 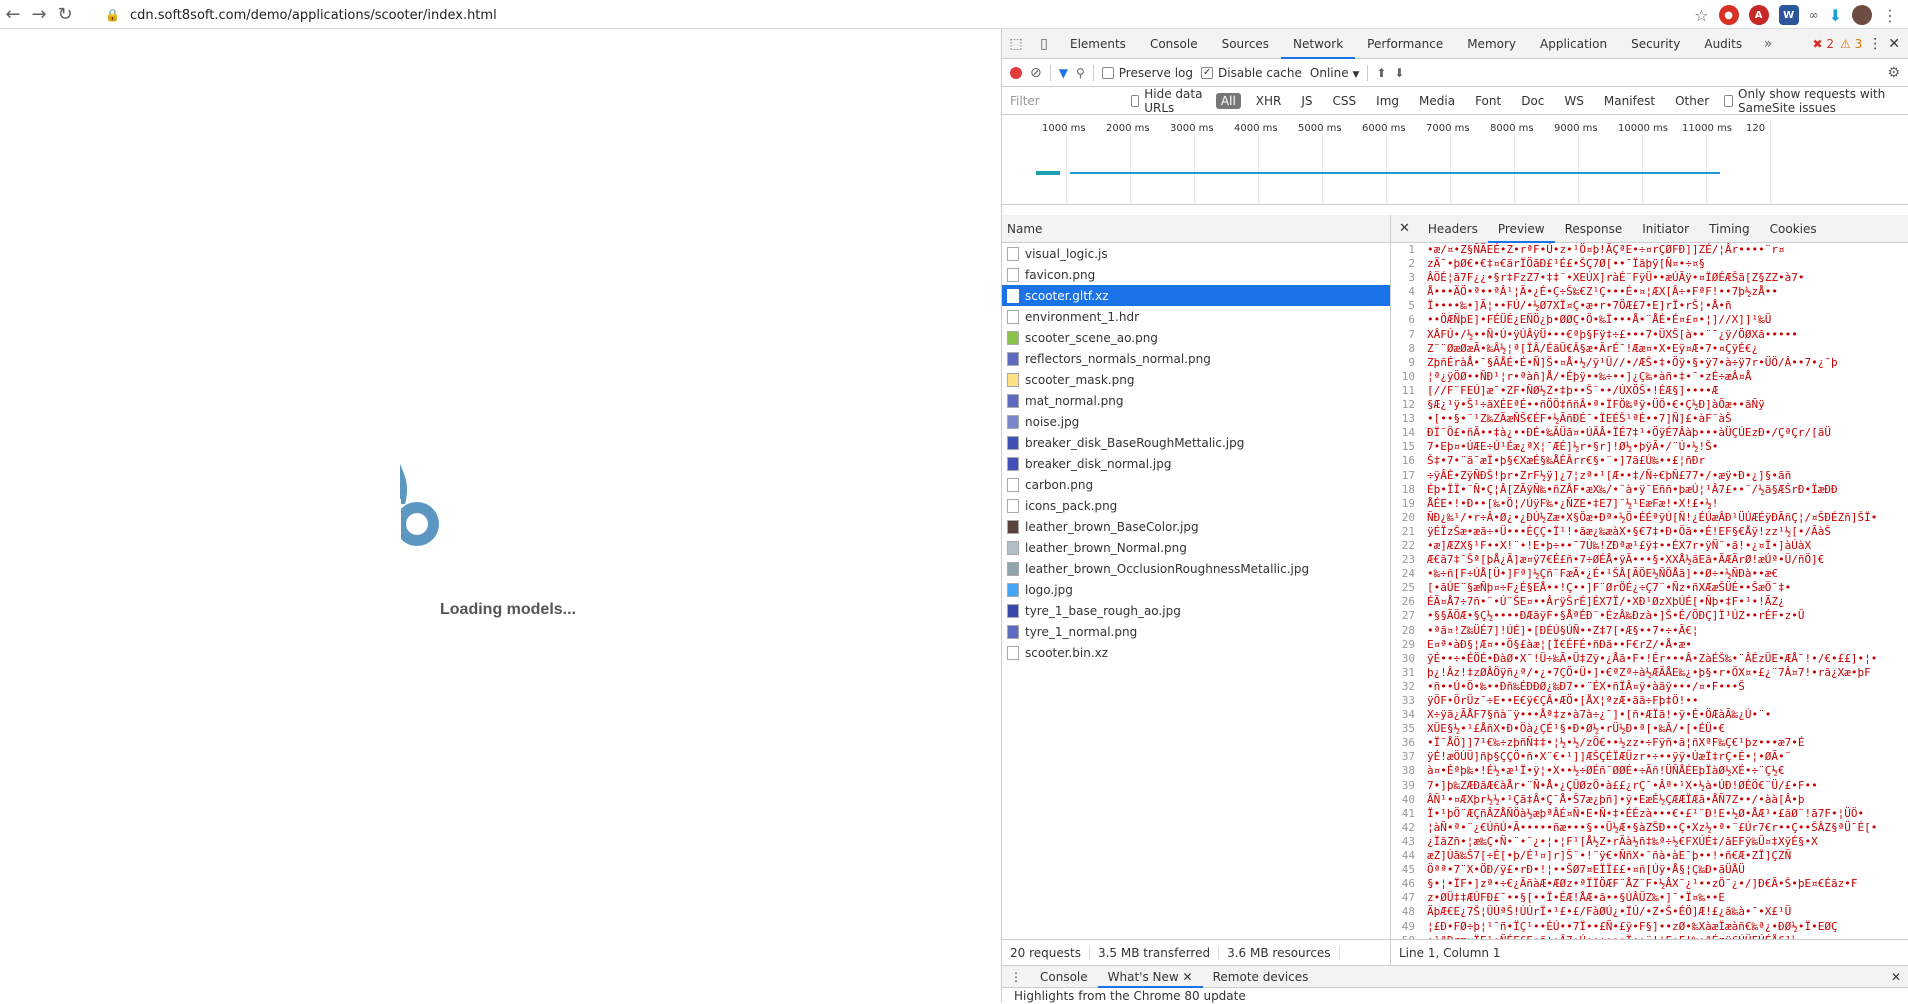 What do you see at coordinates (1251, 73) in the screenshot?
I see `disable-cache-checkbox: ✓ Disable cache` at bounding box center [1251, 73].